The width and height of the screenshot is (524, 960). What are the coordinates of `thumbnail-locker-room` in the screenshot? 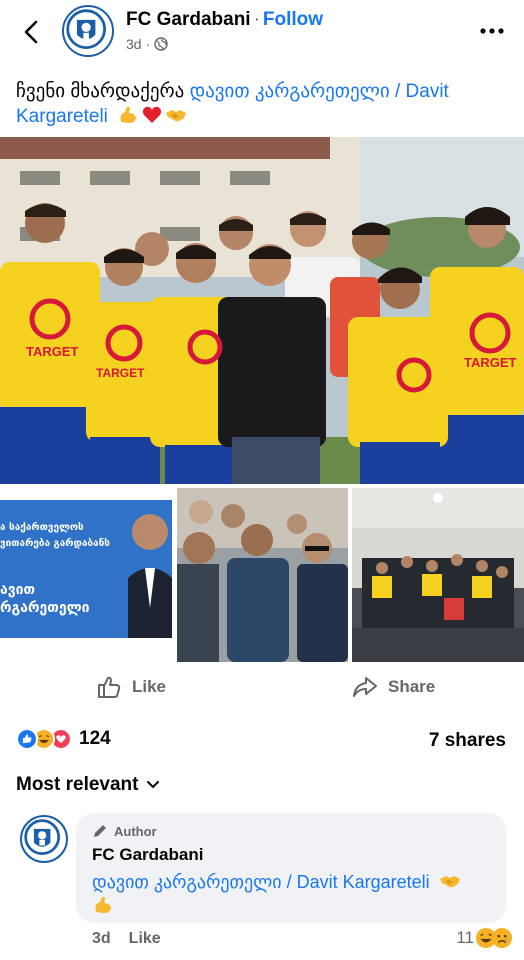 It's located at (438, 575).